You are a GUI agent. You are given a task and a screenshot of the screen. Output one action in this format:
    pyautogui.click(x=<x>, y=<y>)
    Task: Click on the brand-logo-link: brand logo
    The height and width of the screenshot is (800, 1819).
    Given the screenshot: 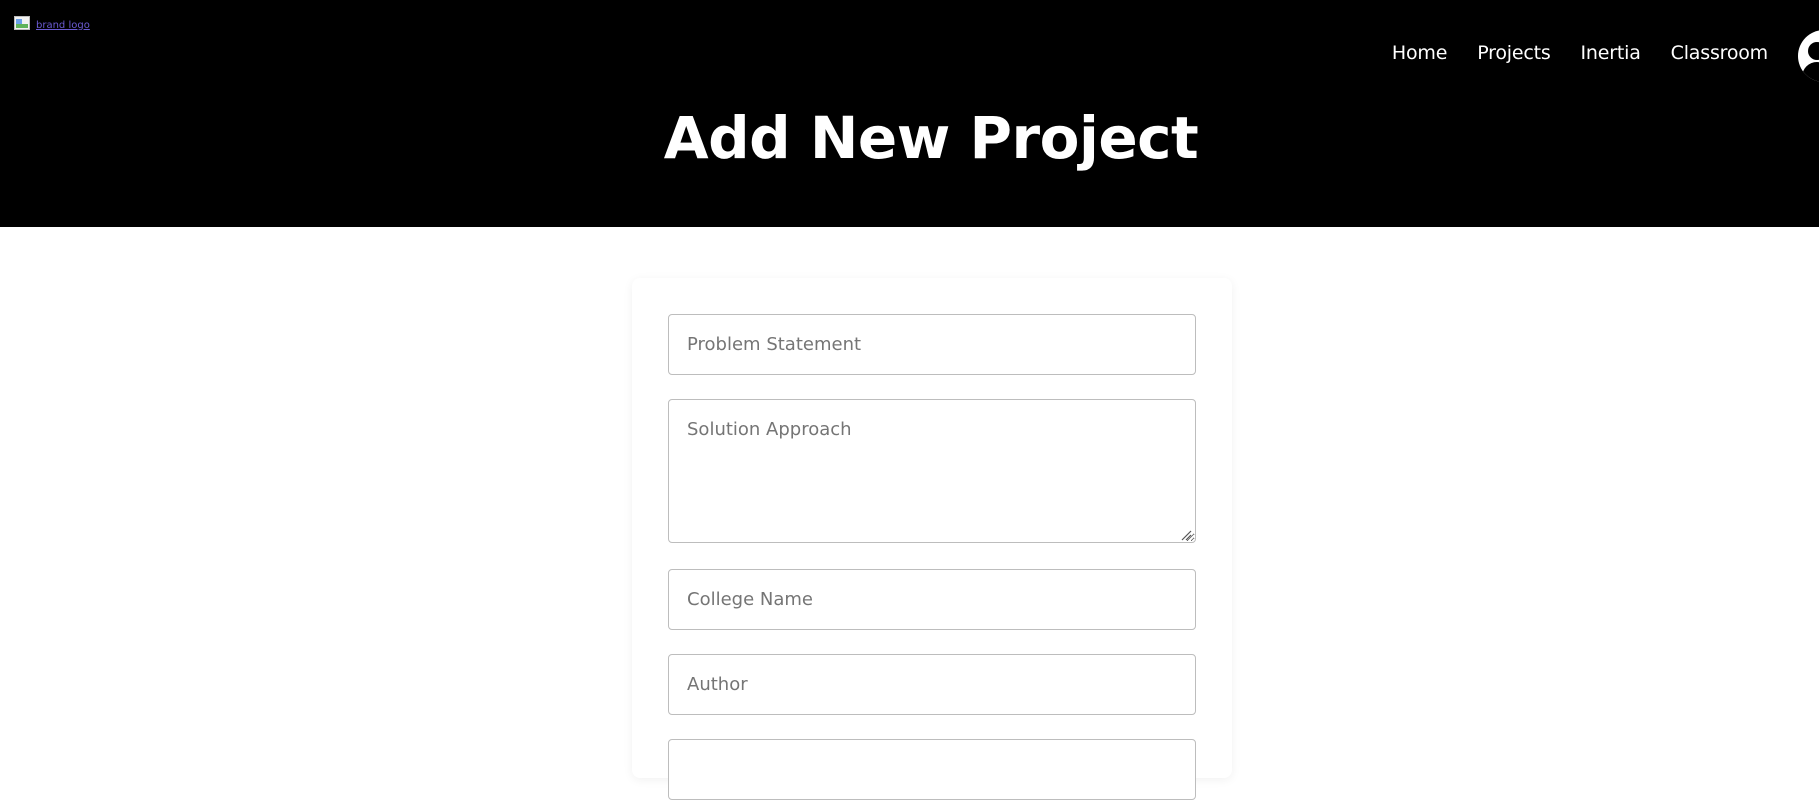 What is the action you would take?
    pyautogui.click(x=52, y=25)
    